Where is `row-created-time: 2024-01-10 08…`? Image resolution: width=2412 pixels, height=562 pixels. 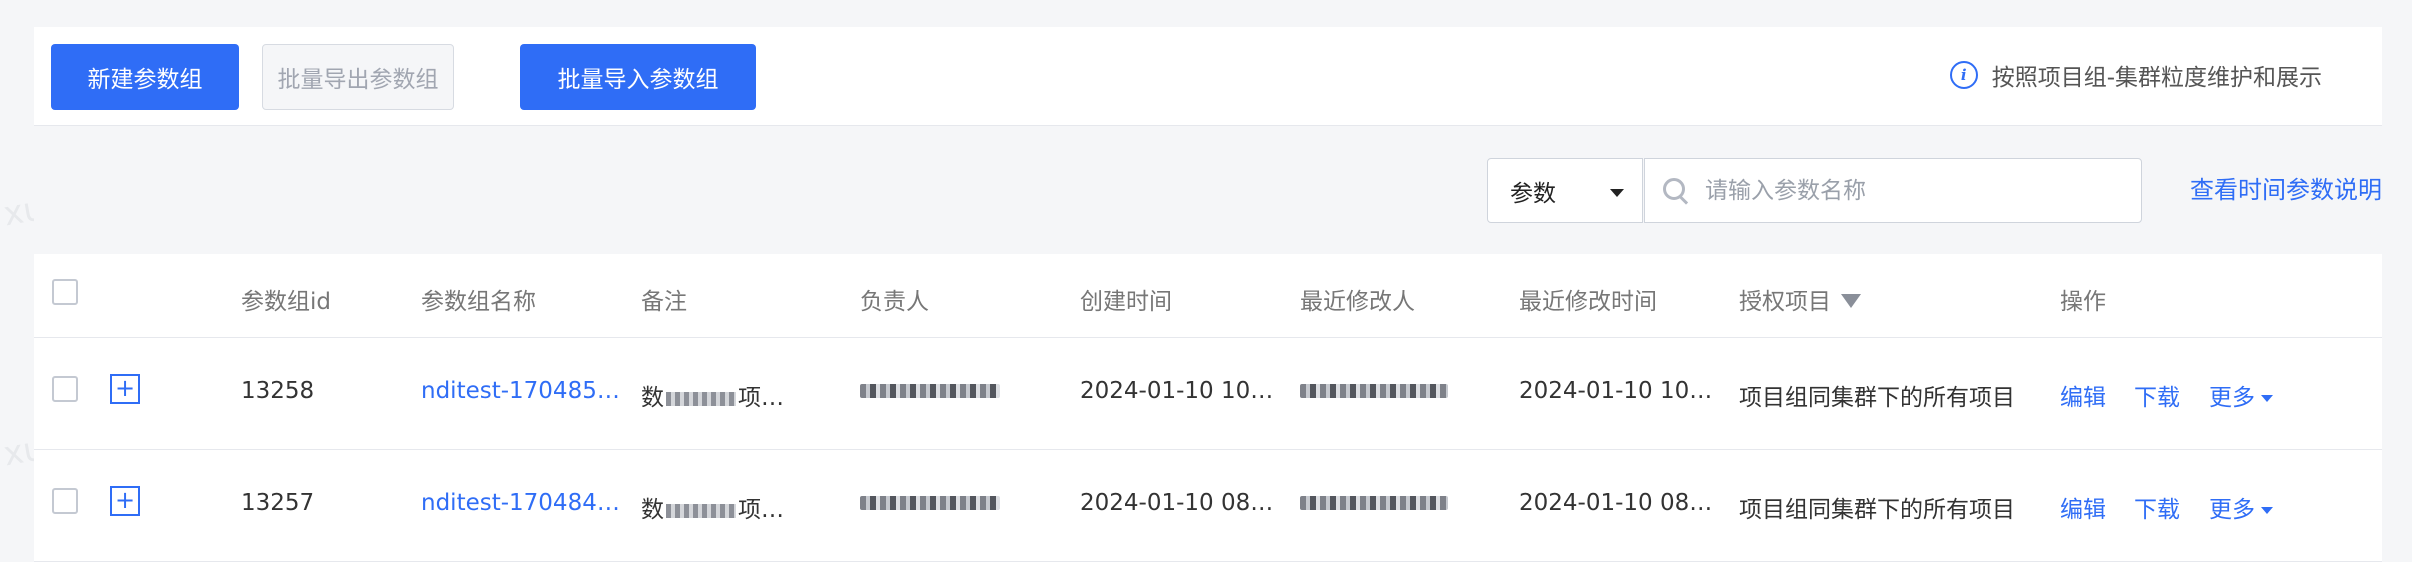
row-created-time: 2024-01-10 08… is located at coordinates (1177, 503).